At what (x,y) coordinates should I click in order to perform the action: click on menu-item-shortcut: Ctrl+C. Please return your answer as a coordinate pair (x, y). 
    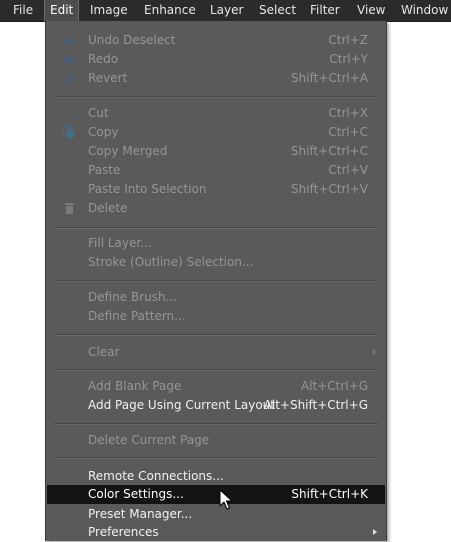
    Looking at the image, I should click on (348, 132).